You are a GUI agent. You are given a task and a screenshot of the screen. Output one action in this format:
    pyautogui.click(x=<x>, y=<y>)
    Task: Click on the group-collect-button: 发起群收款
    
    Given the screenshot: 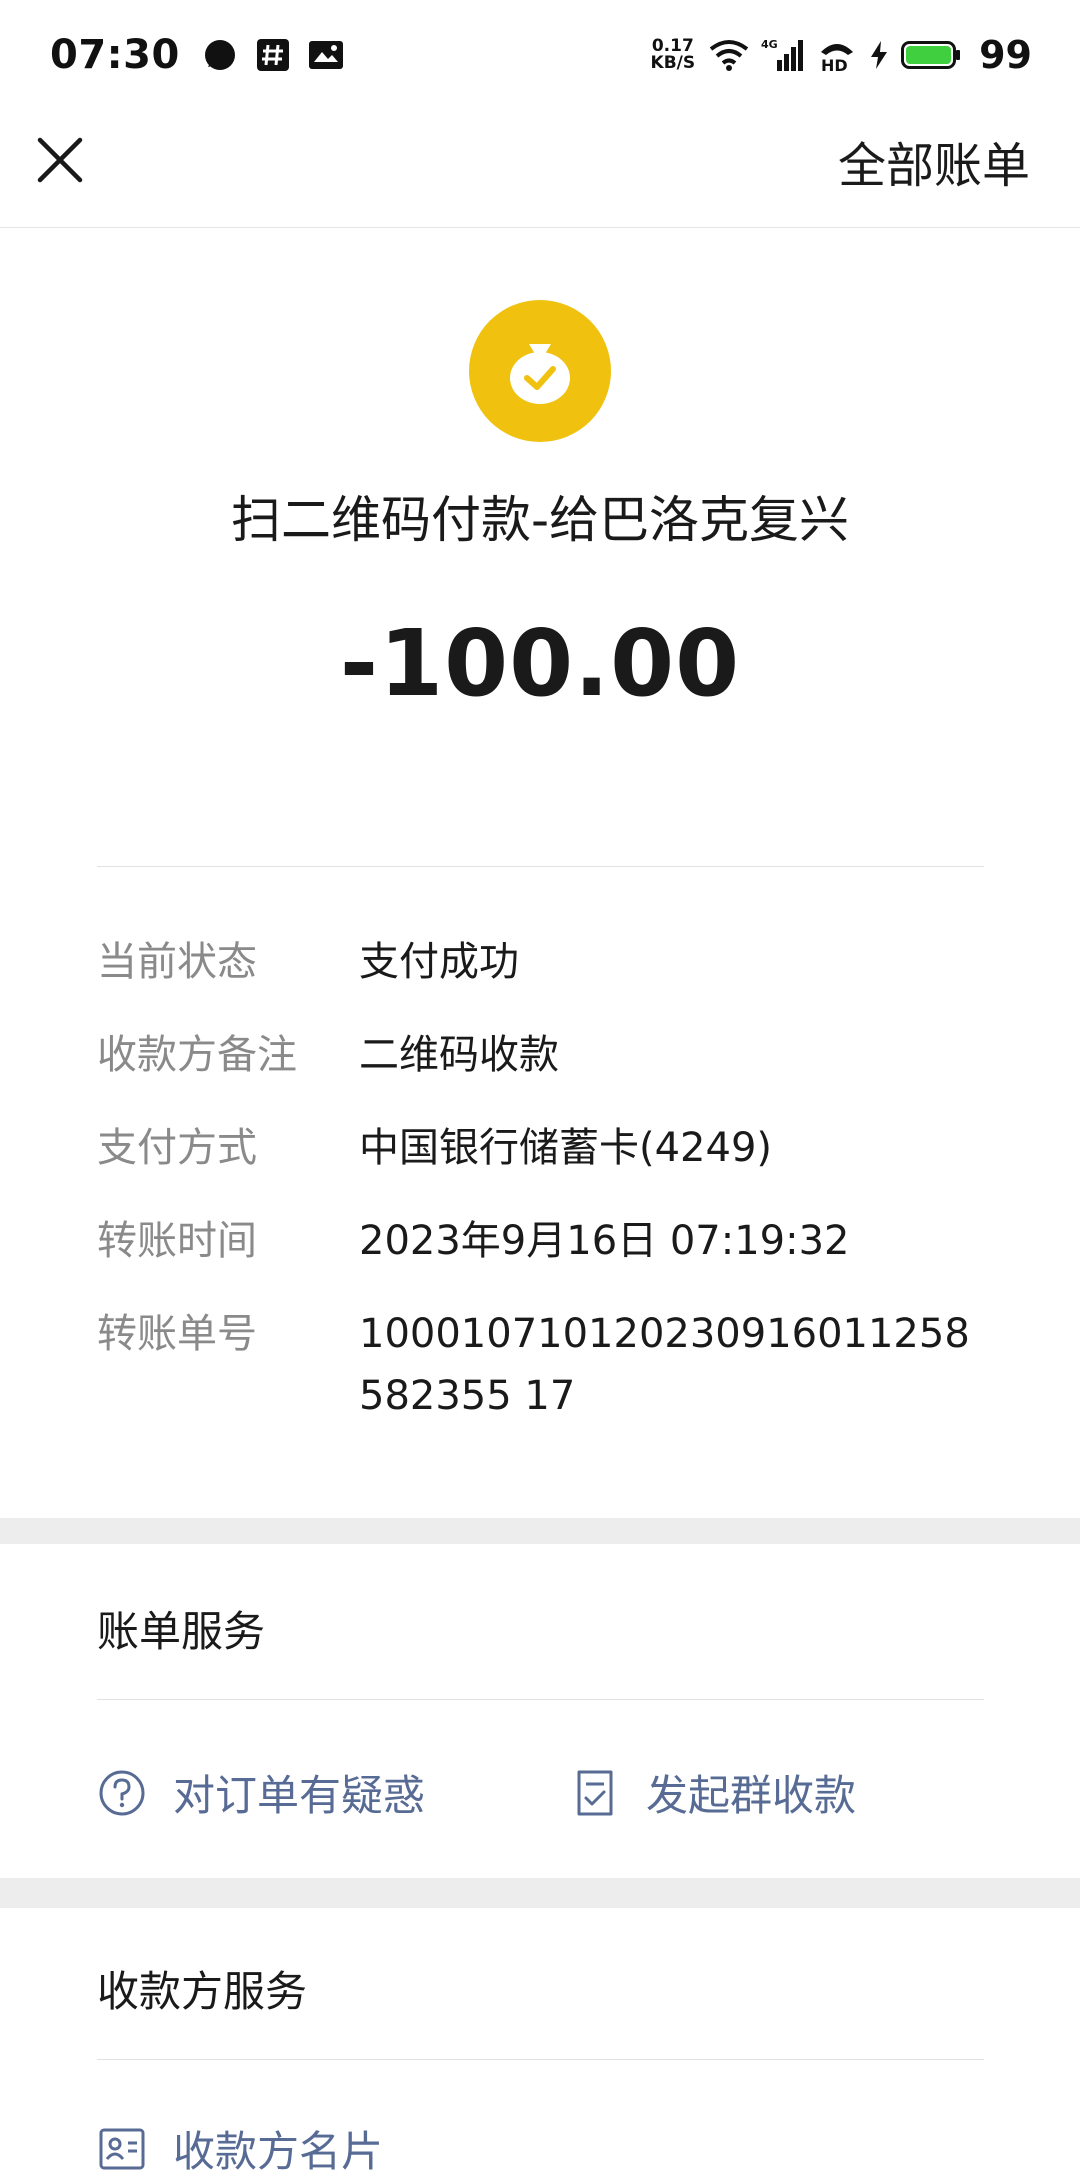 What is the action you would take?
    pyautogui.click(x=713, y=1792)
    